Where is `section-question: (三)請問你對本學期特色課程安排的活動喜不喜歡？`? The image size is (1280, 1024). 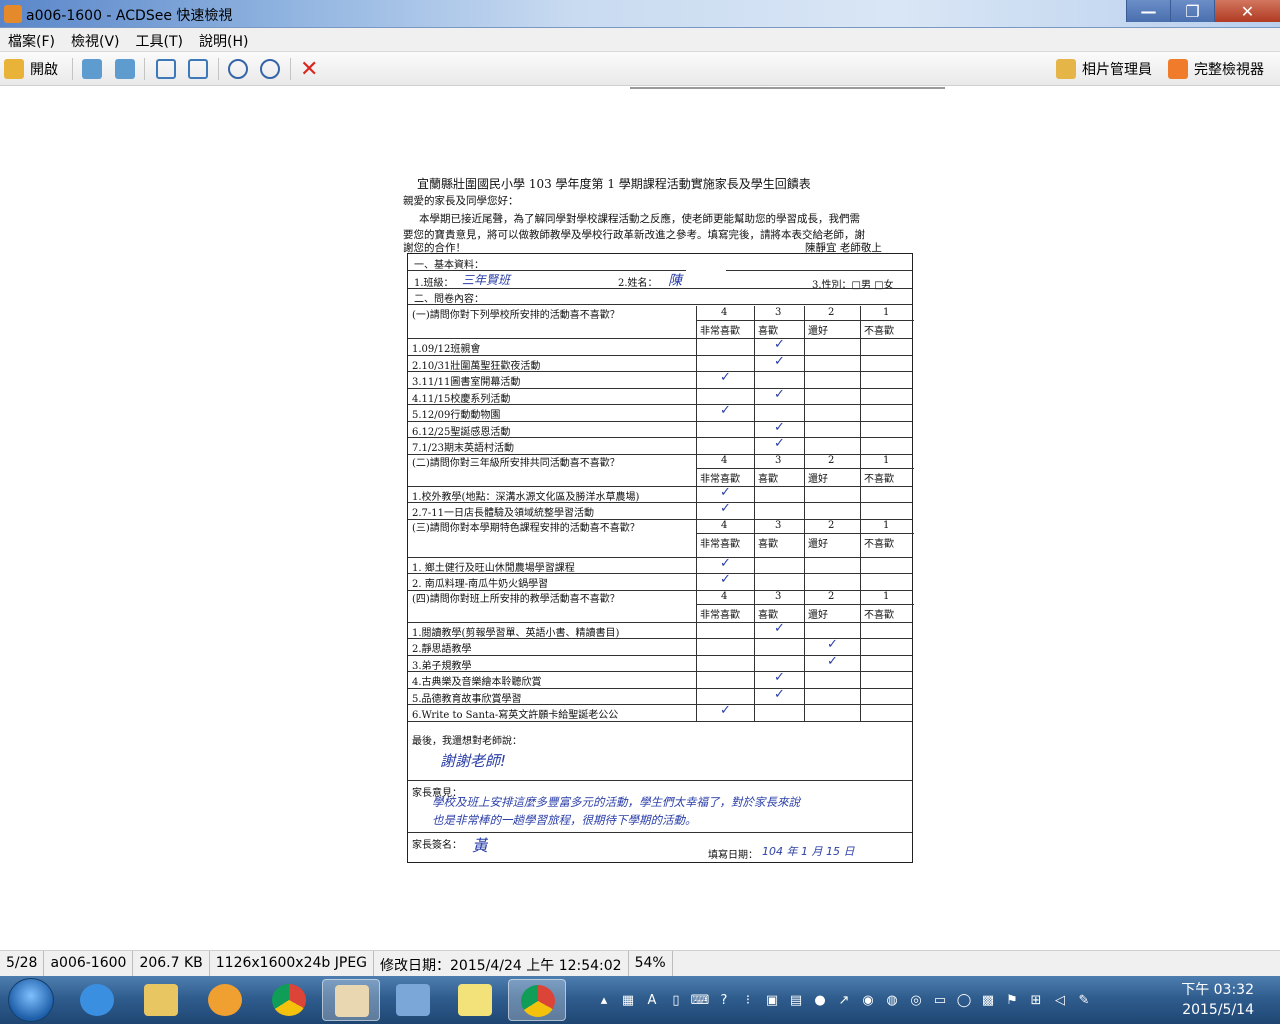
section-question: (三)請問你對本學期特色課程安排的活動喜不喜歡？ is located at coordinates (526, 528).